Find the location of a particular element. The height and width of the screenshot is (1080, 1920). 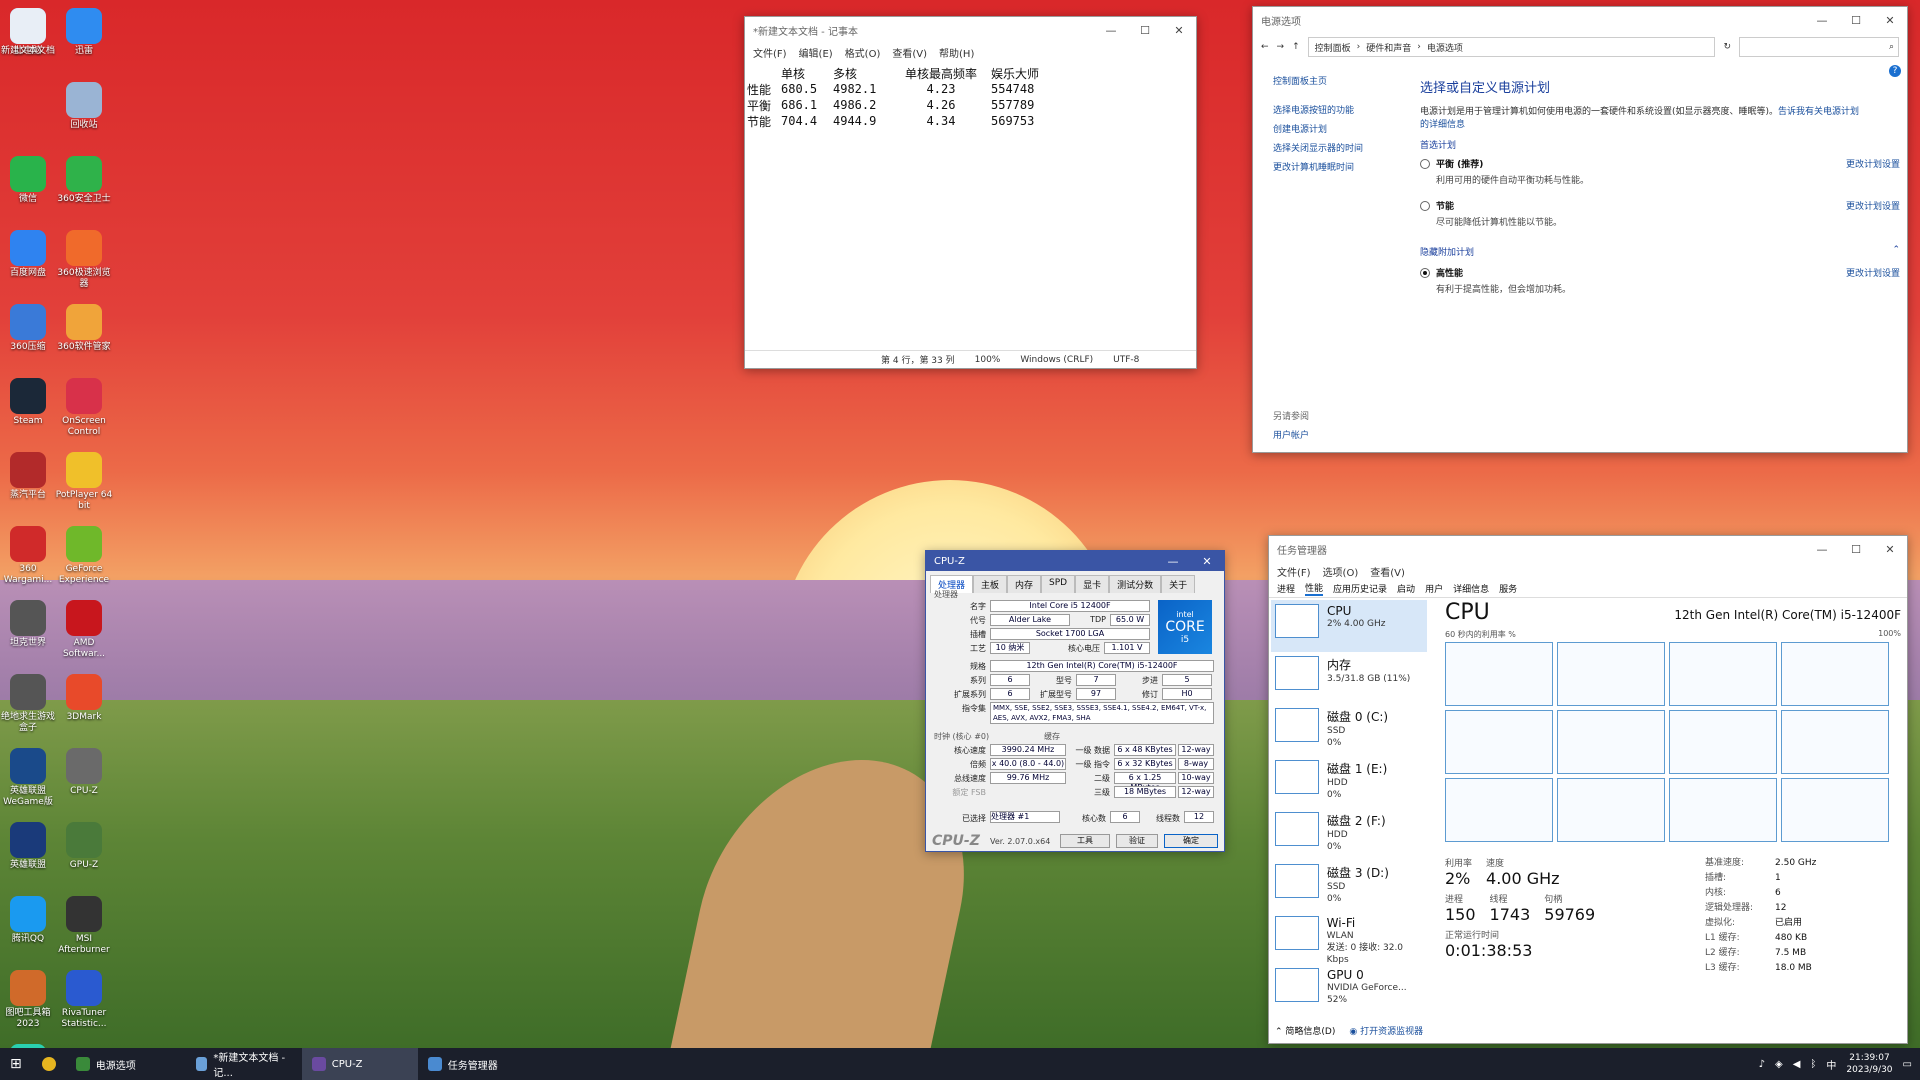

bluetooth-icon: ᛒ is located at coordinates (1813, 1064).